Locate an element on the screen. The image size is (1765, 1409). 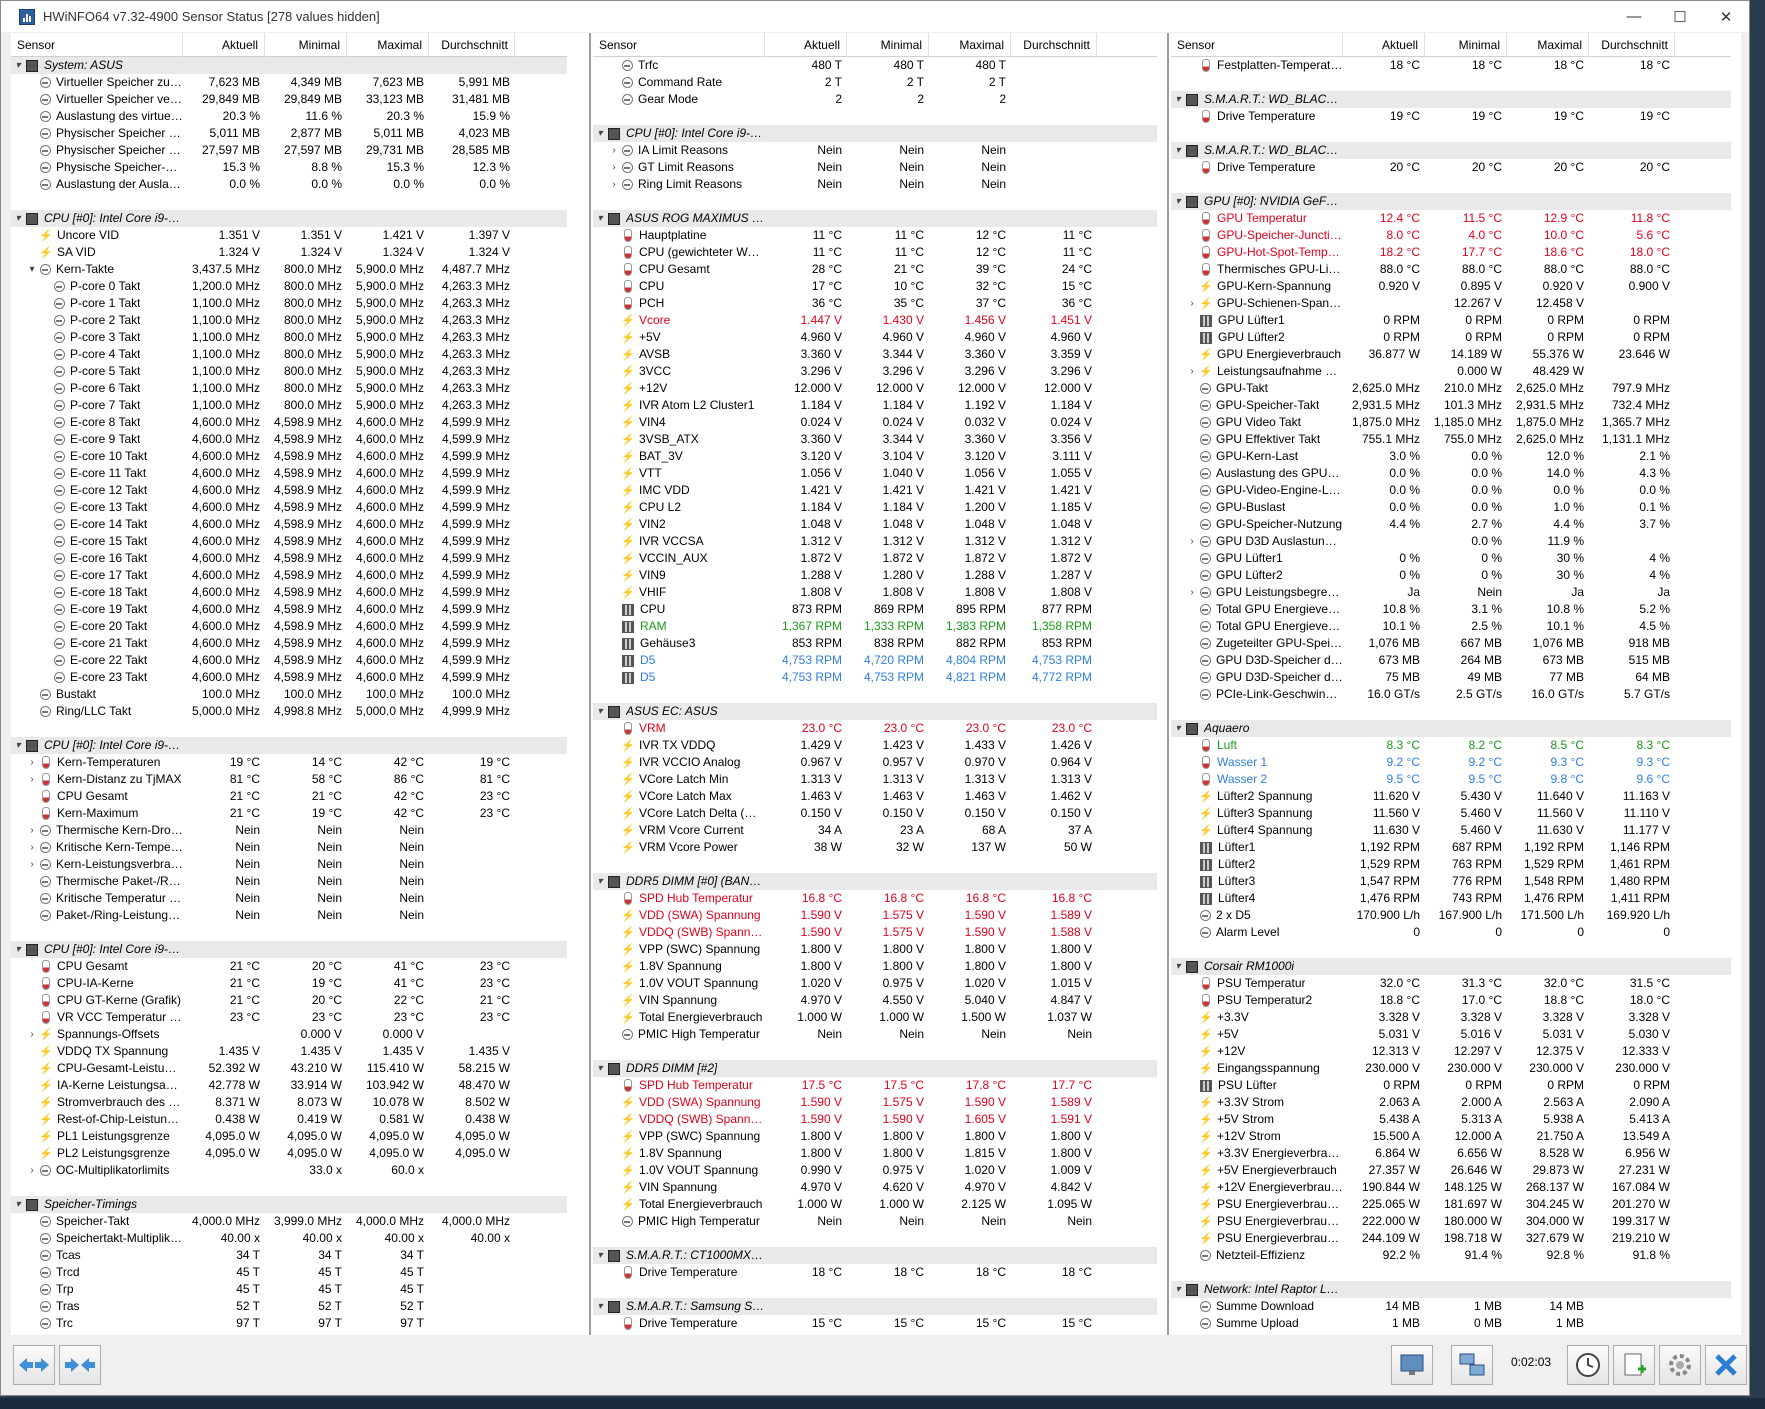
sensor-row: ⚡ Vcore 1.447 V 1.430 V 1.456 V 1.451 V is located at coordinates (875, 320).